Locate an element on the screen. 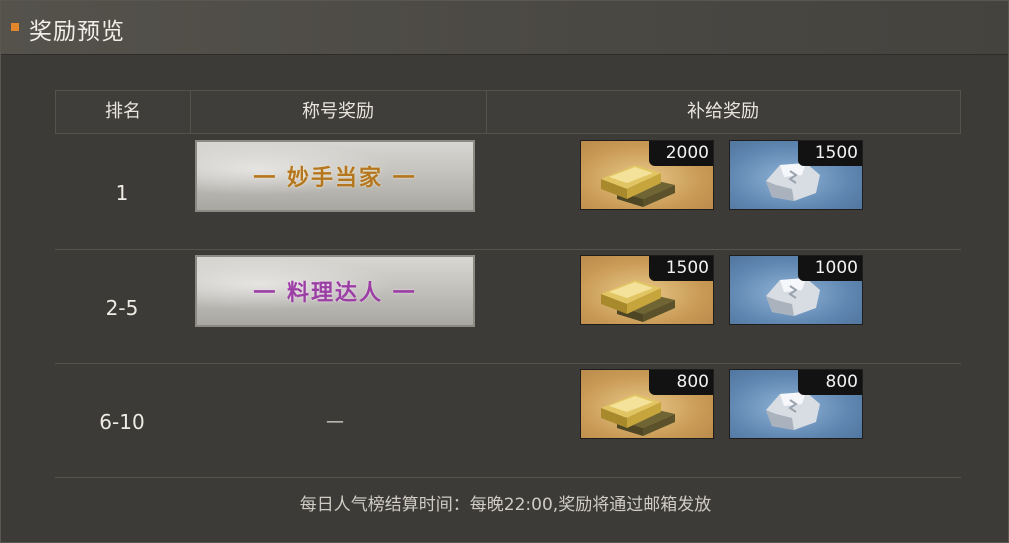  title-reward-badge: 一 料理达人 一 is located at coordinates (335, 291).